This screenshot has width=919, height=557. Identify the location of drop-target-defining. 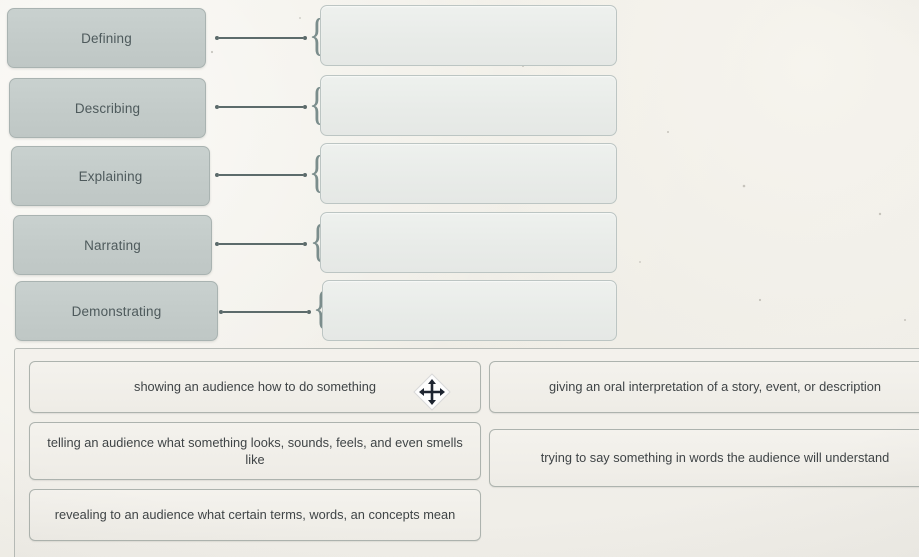
(468, 35).